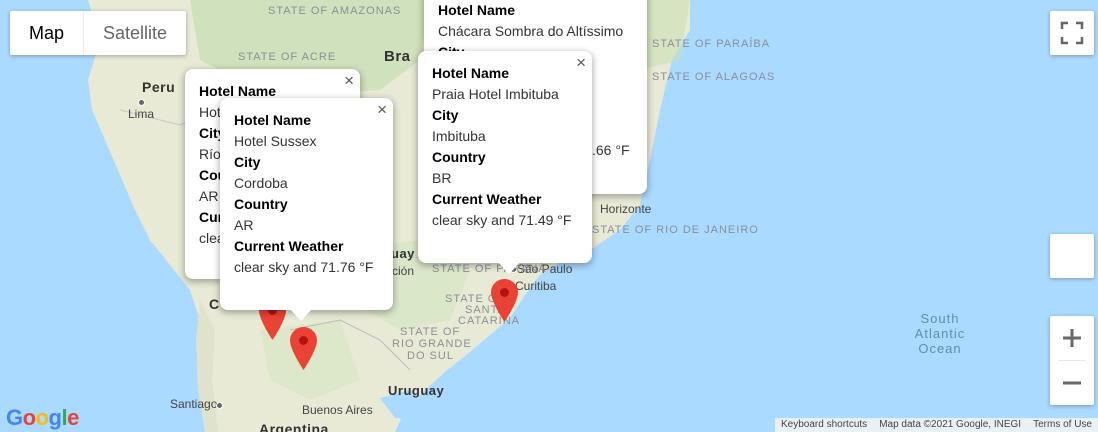  I want to click on logo-letter-g: G, so click(14, 417).